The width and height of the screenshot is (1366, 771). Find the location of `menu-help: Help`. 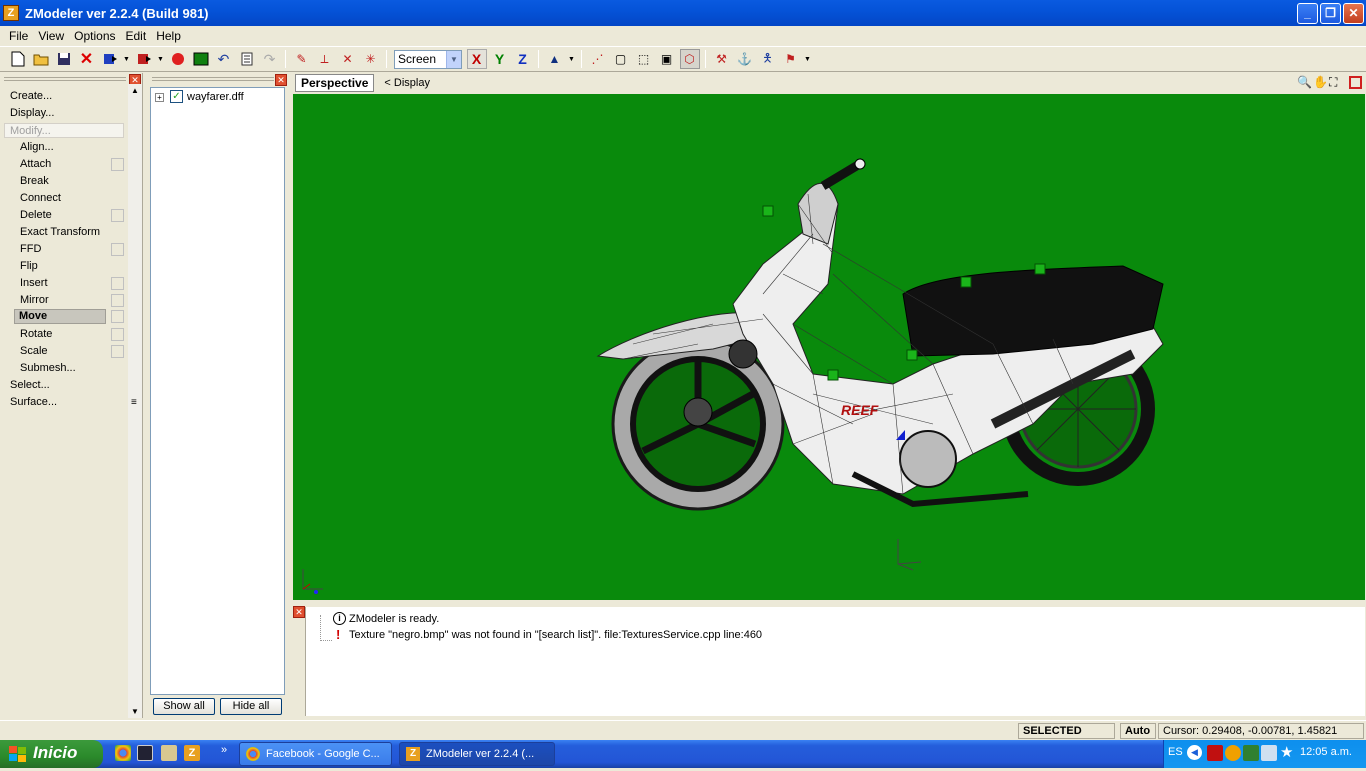

menu-help: Help is located at coordinates (168, 36).